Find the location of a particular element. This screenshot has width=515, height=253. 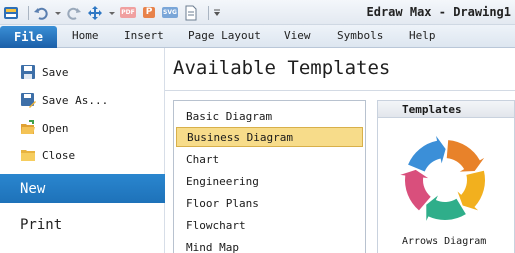

tab-view: View is located at coordinates (297, 35).